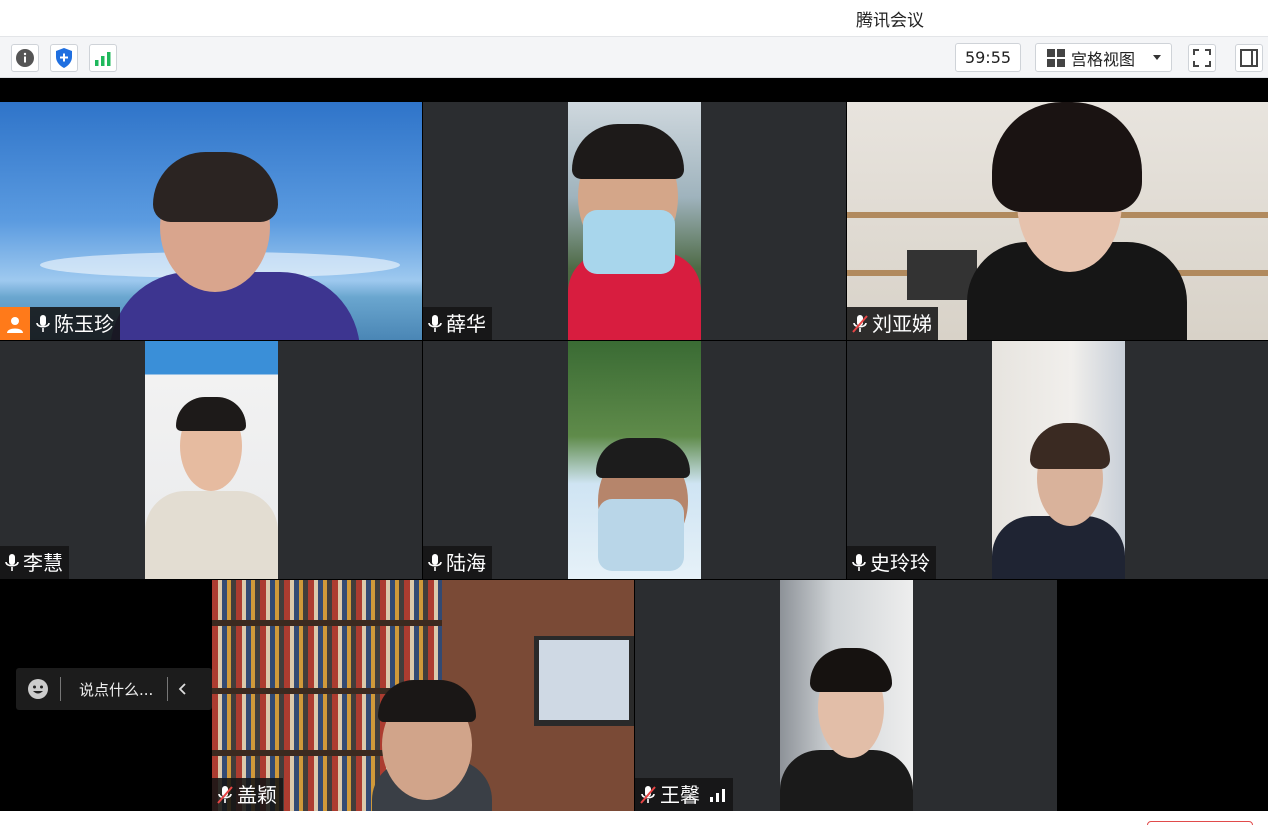  I want to click on fullscreen-button, so click(1202, 58).